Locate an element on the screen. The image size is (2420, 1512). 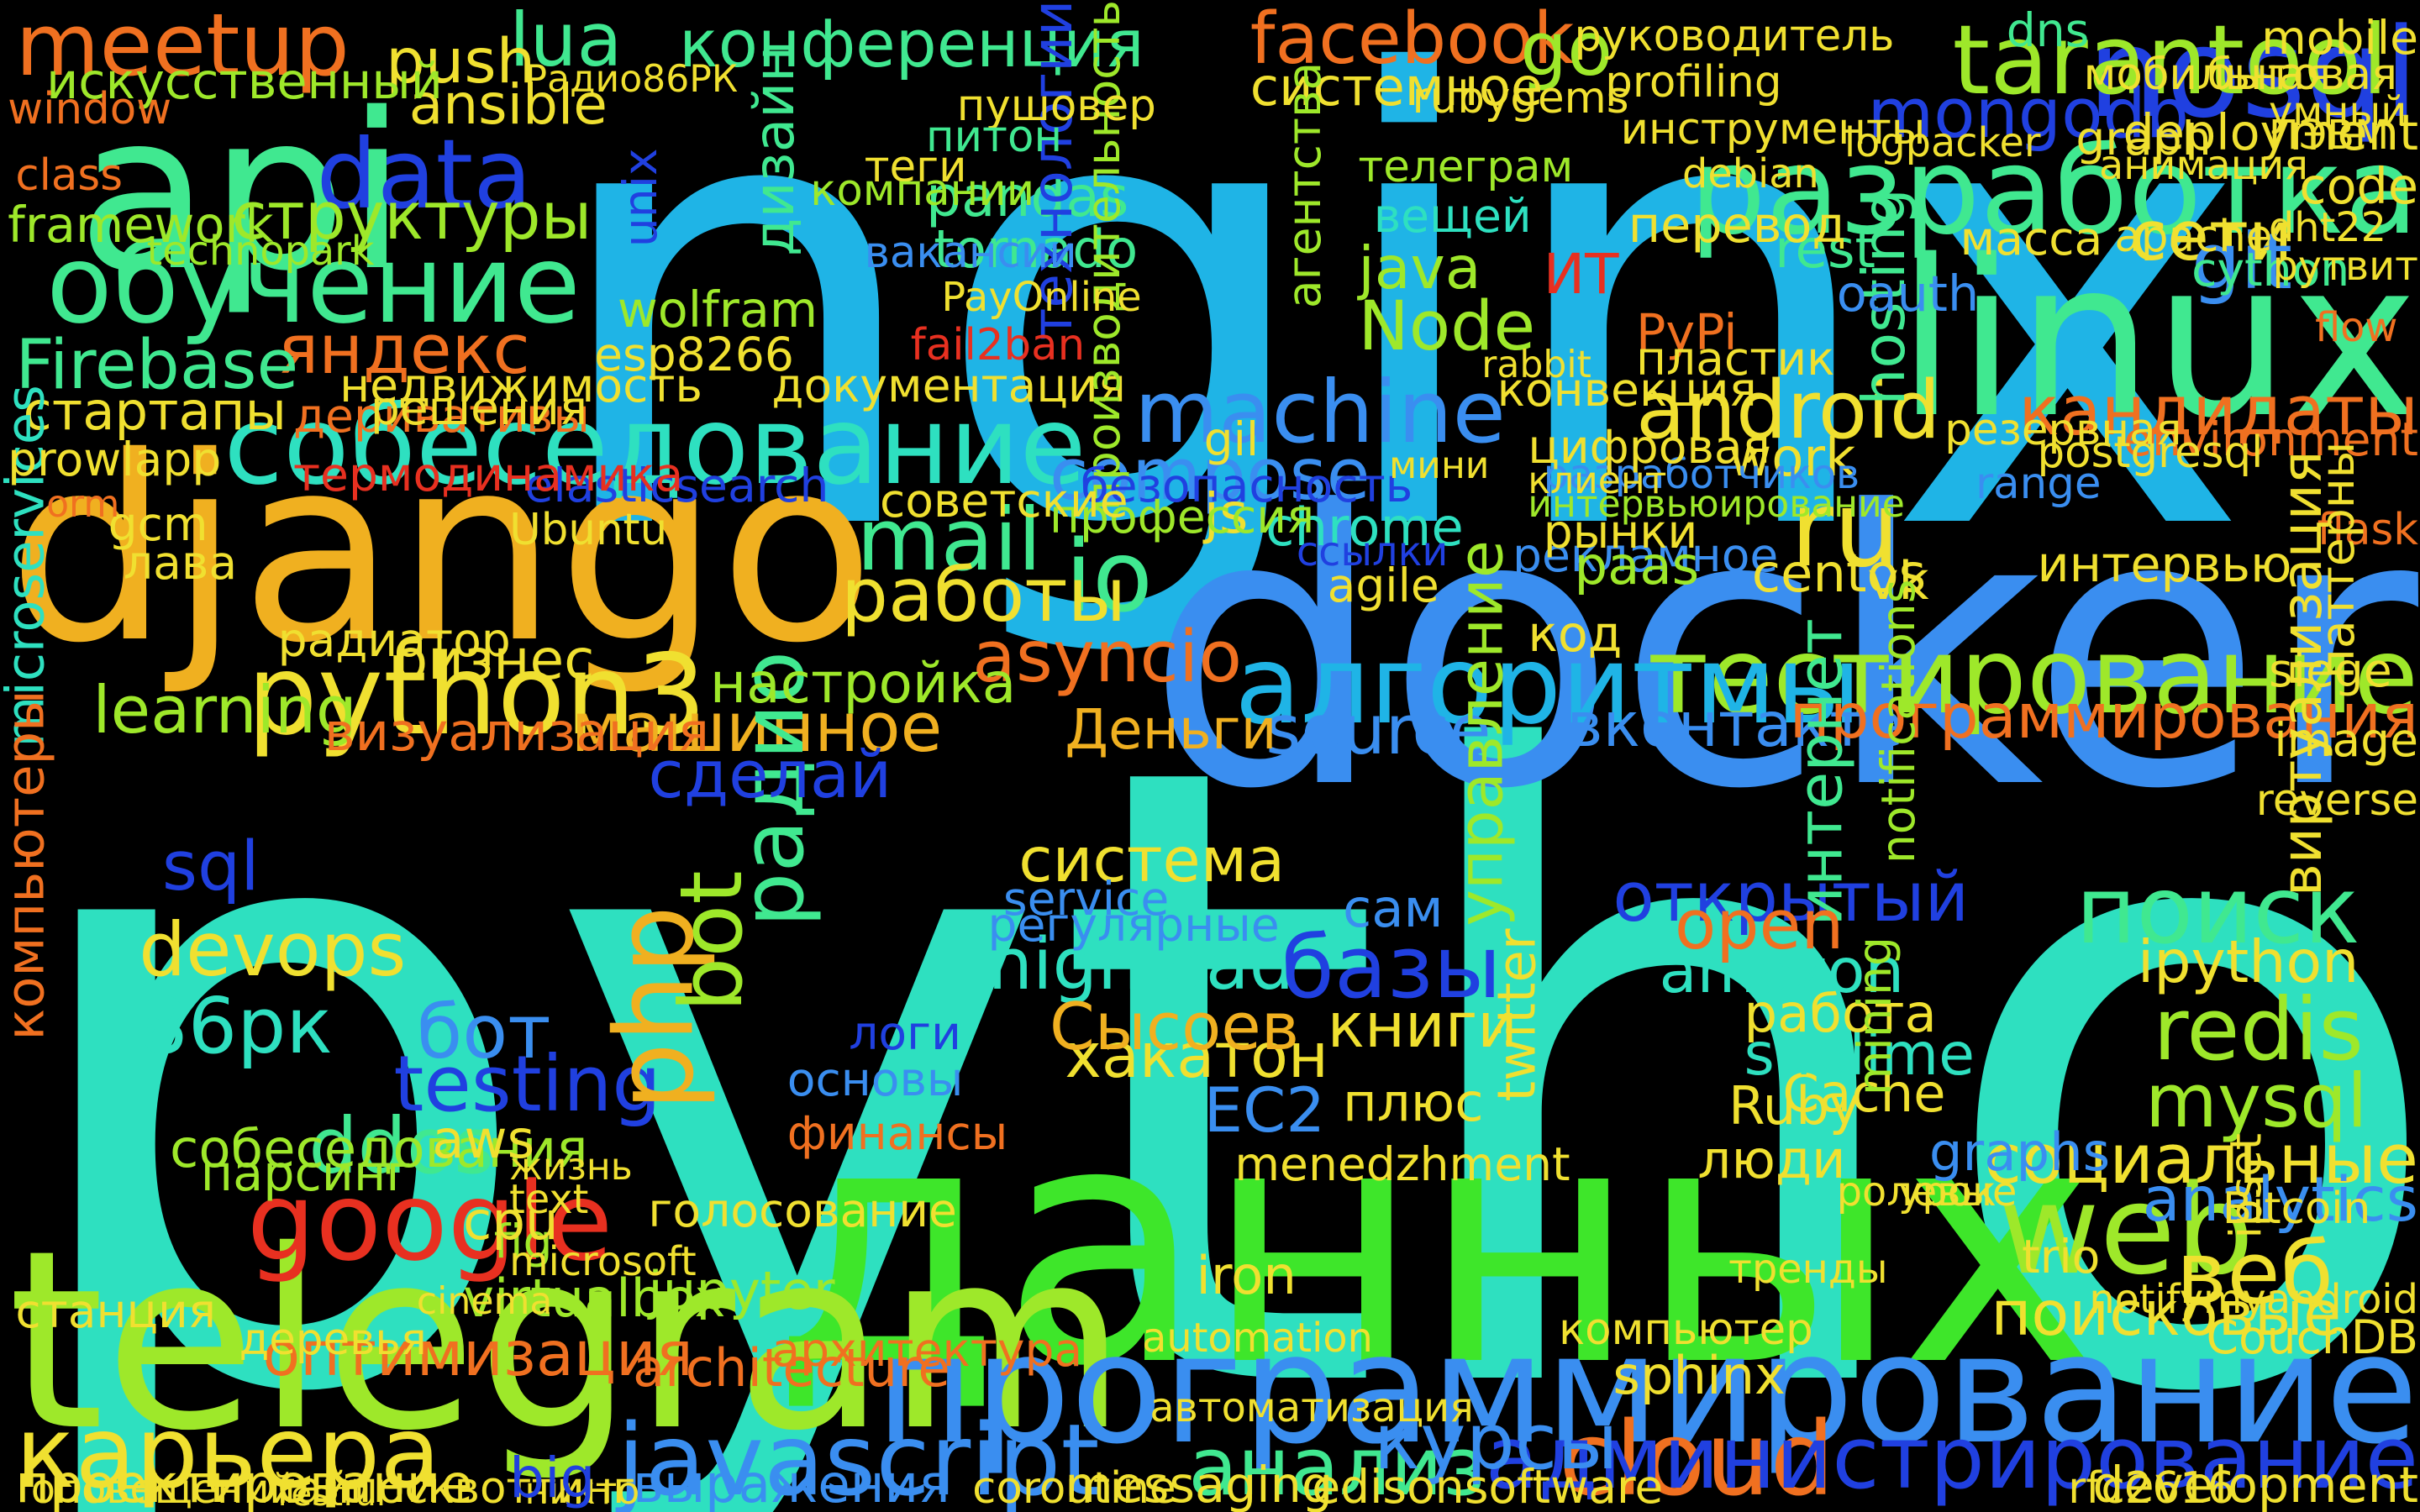
cloud-word: сделай is located at coordinates (770, 776).